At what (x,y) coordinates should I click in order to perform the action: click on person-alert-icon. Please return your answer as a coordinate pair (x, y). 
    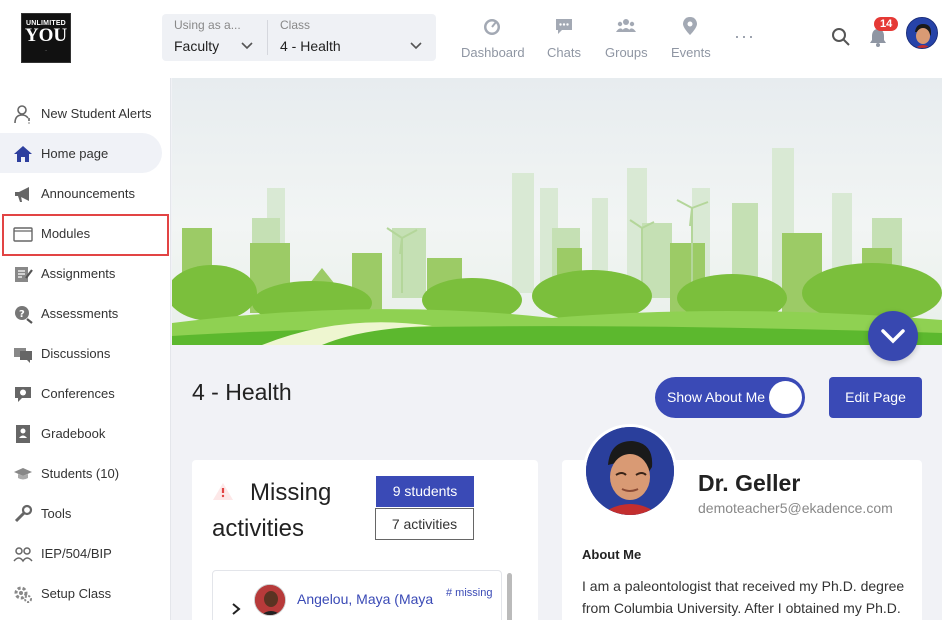
    Looking at the image, I should click on (22, 114).